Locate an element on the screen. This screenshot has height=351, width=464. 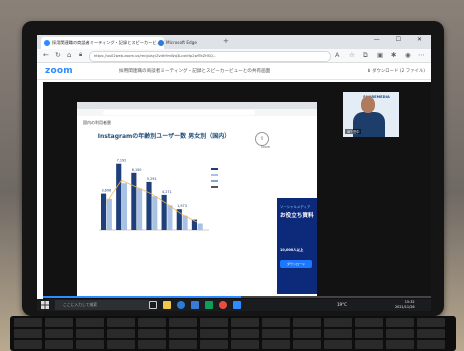
speaker-video: SHAREMEDIA CITY. IBT 田中 is located at coordinates (371, 114).